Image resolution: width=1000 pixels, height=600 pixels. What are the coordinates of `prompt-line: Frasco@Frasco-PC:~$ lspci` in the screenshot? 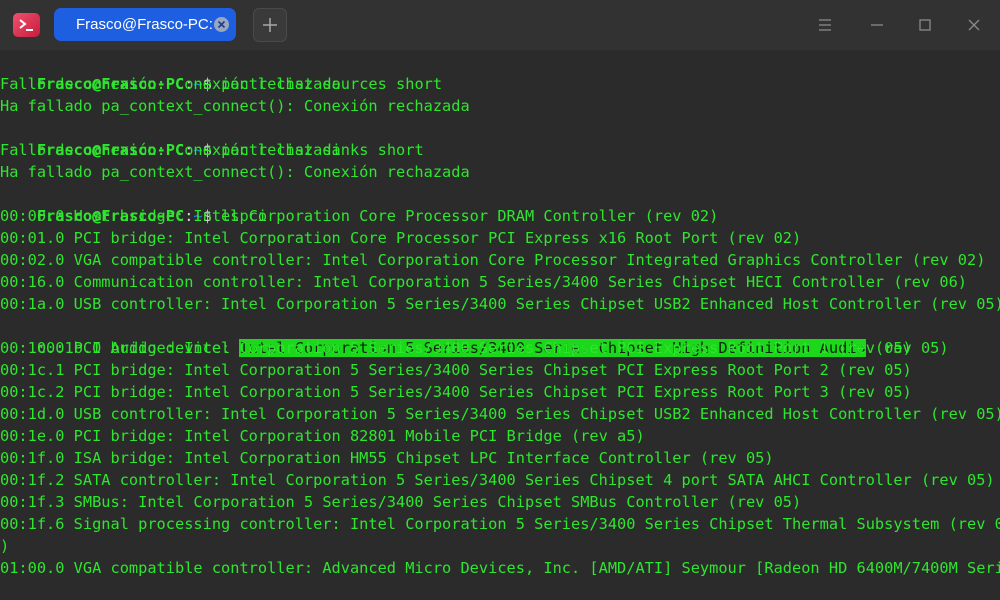 It's located at (133, 204).